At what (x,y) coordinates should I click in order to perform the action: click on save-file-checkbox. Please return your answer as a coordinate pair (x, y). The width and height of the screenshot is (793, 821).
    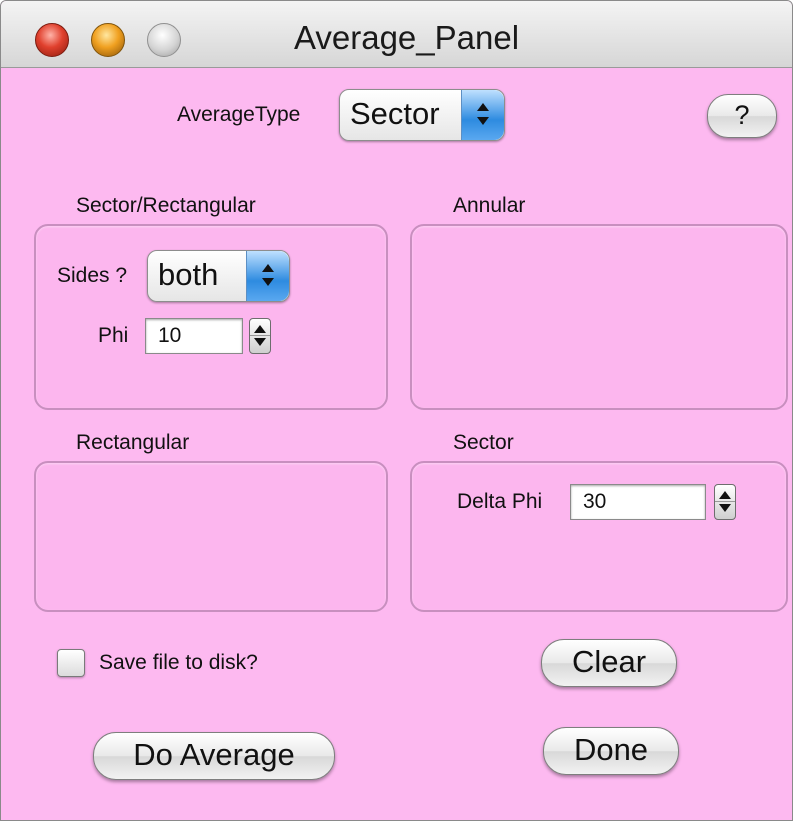
    Looking at the image, I should click on (71, 663).